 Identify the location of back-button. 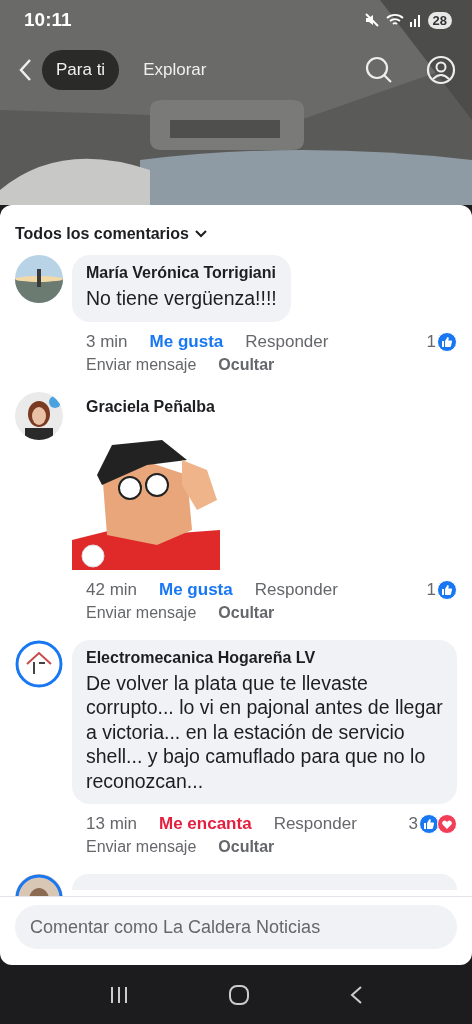
(25, 70).